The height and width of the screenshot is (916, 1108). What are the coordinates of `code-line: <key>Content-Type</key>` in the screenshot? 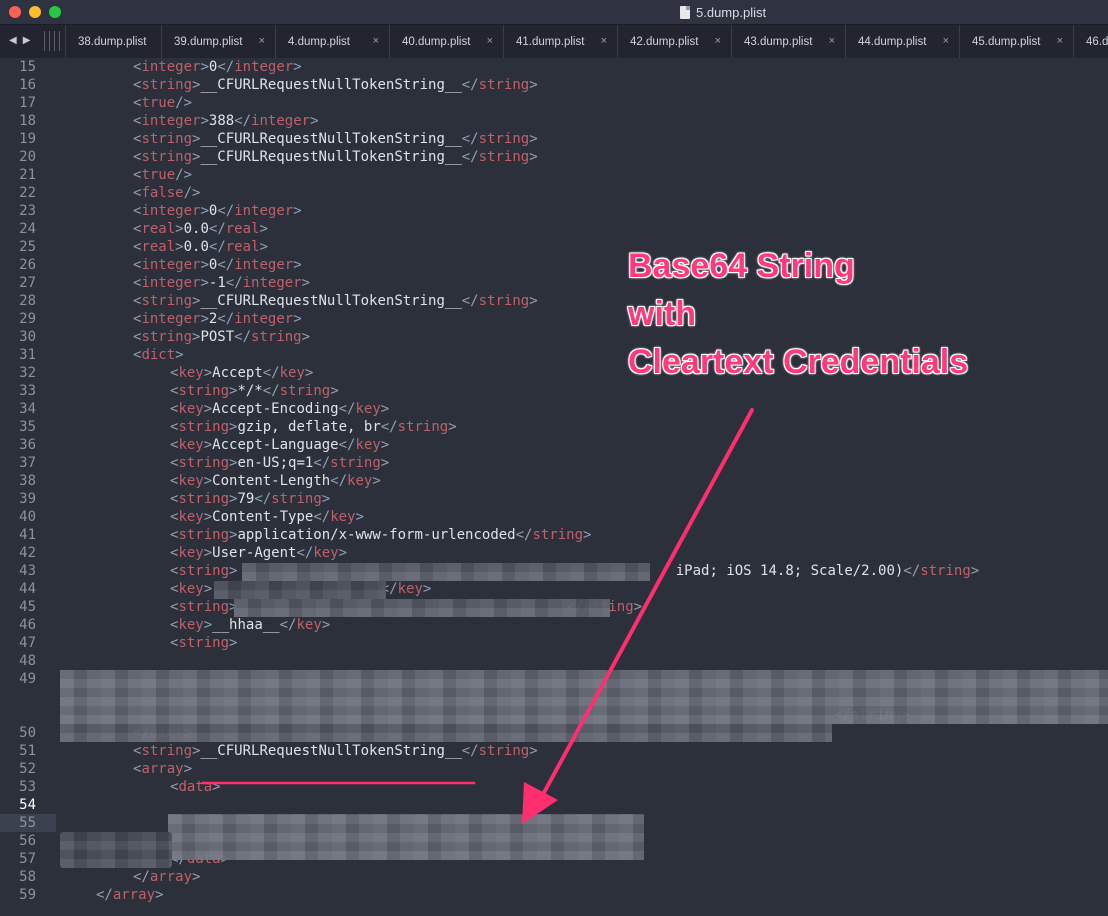 It's located at (267, 517).